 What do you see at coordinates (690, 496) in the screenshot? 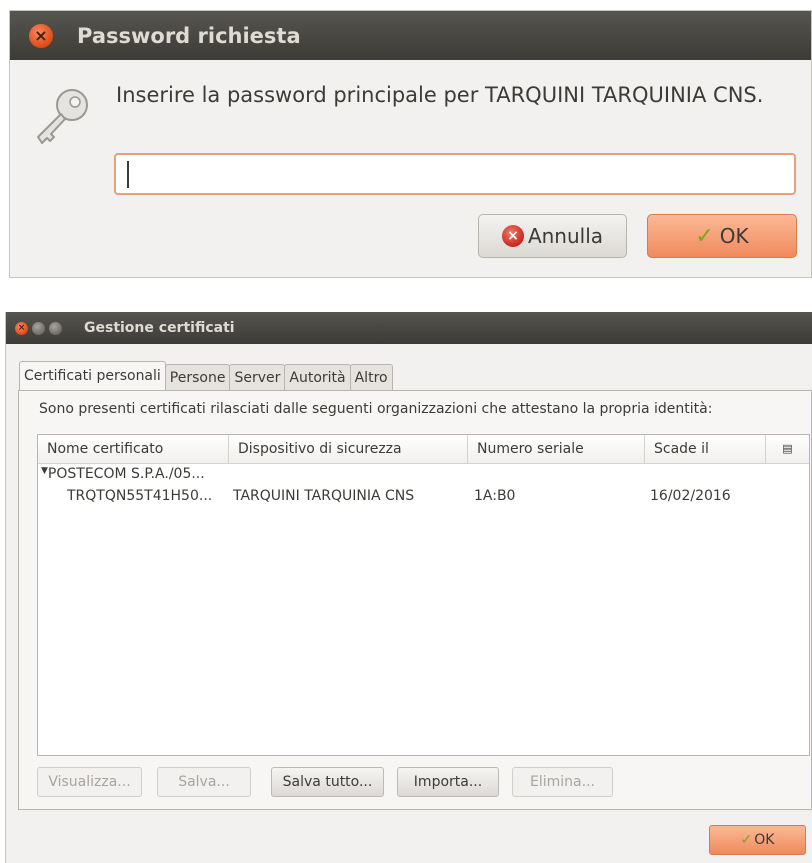
I see `certificate-row-expires: 16/02/2016` at bounding box center [690, 496].